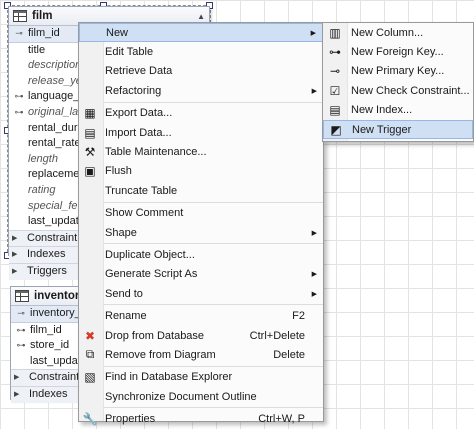 The image size is (474, 429). What do you see at coordinates (201, 418) in the screenshot?
I see `menu-item-properties: 🔧 Properties Ctrl+W, P` at bounding box center [201, 418].